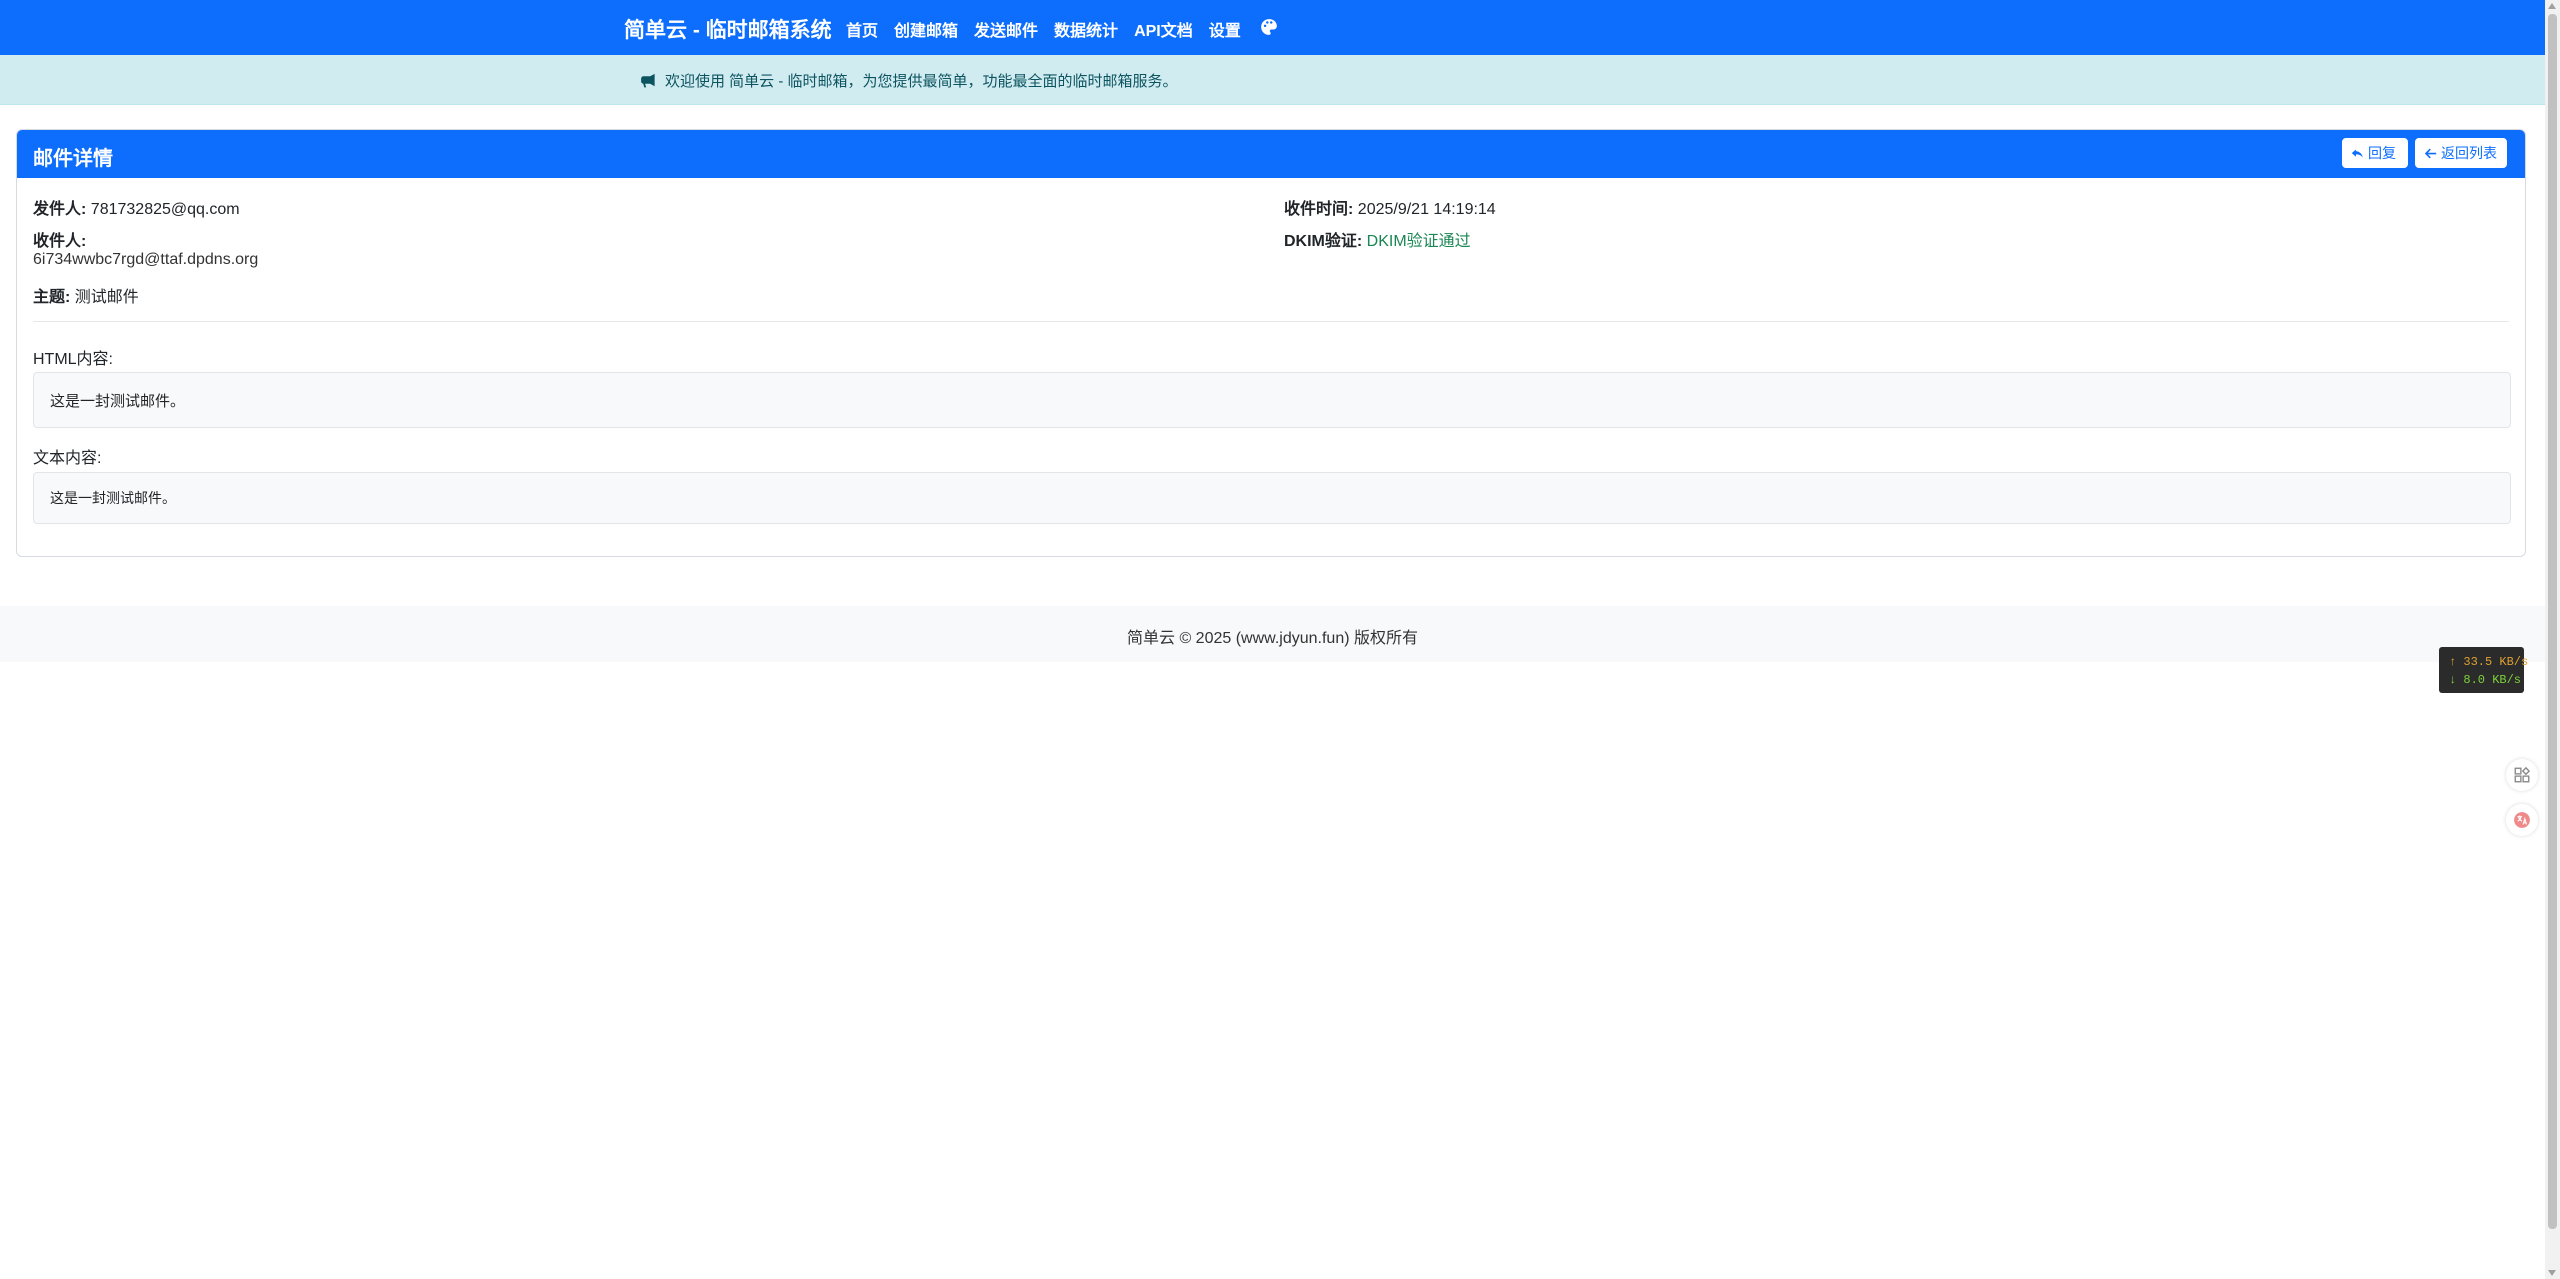 Image resolution: width=2560 pixels, height=1279 pixels. Describe the element at coordinates (60, 209) in the screenshot. I see `sender-label: 发件人:` at that location.